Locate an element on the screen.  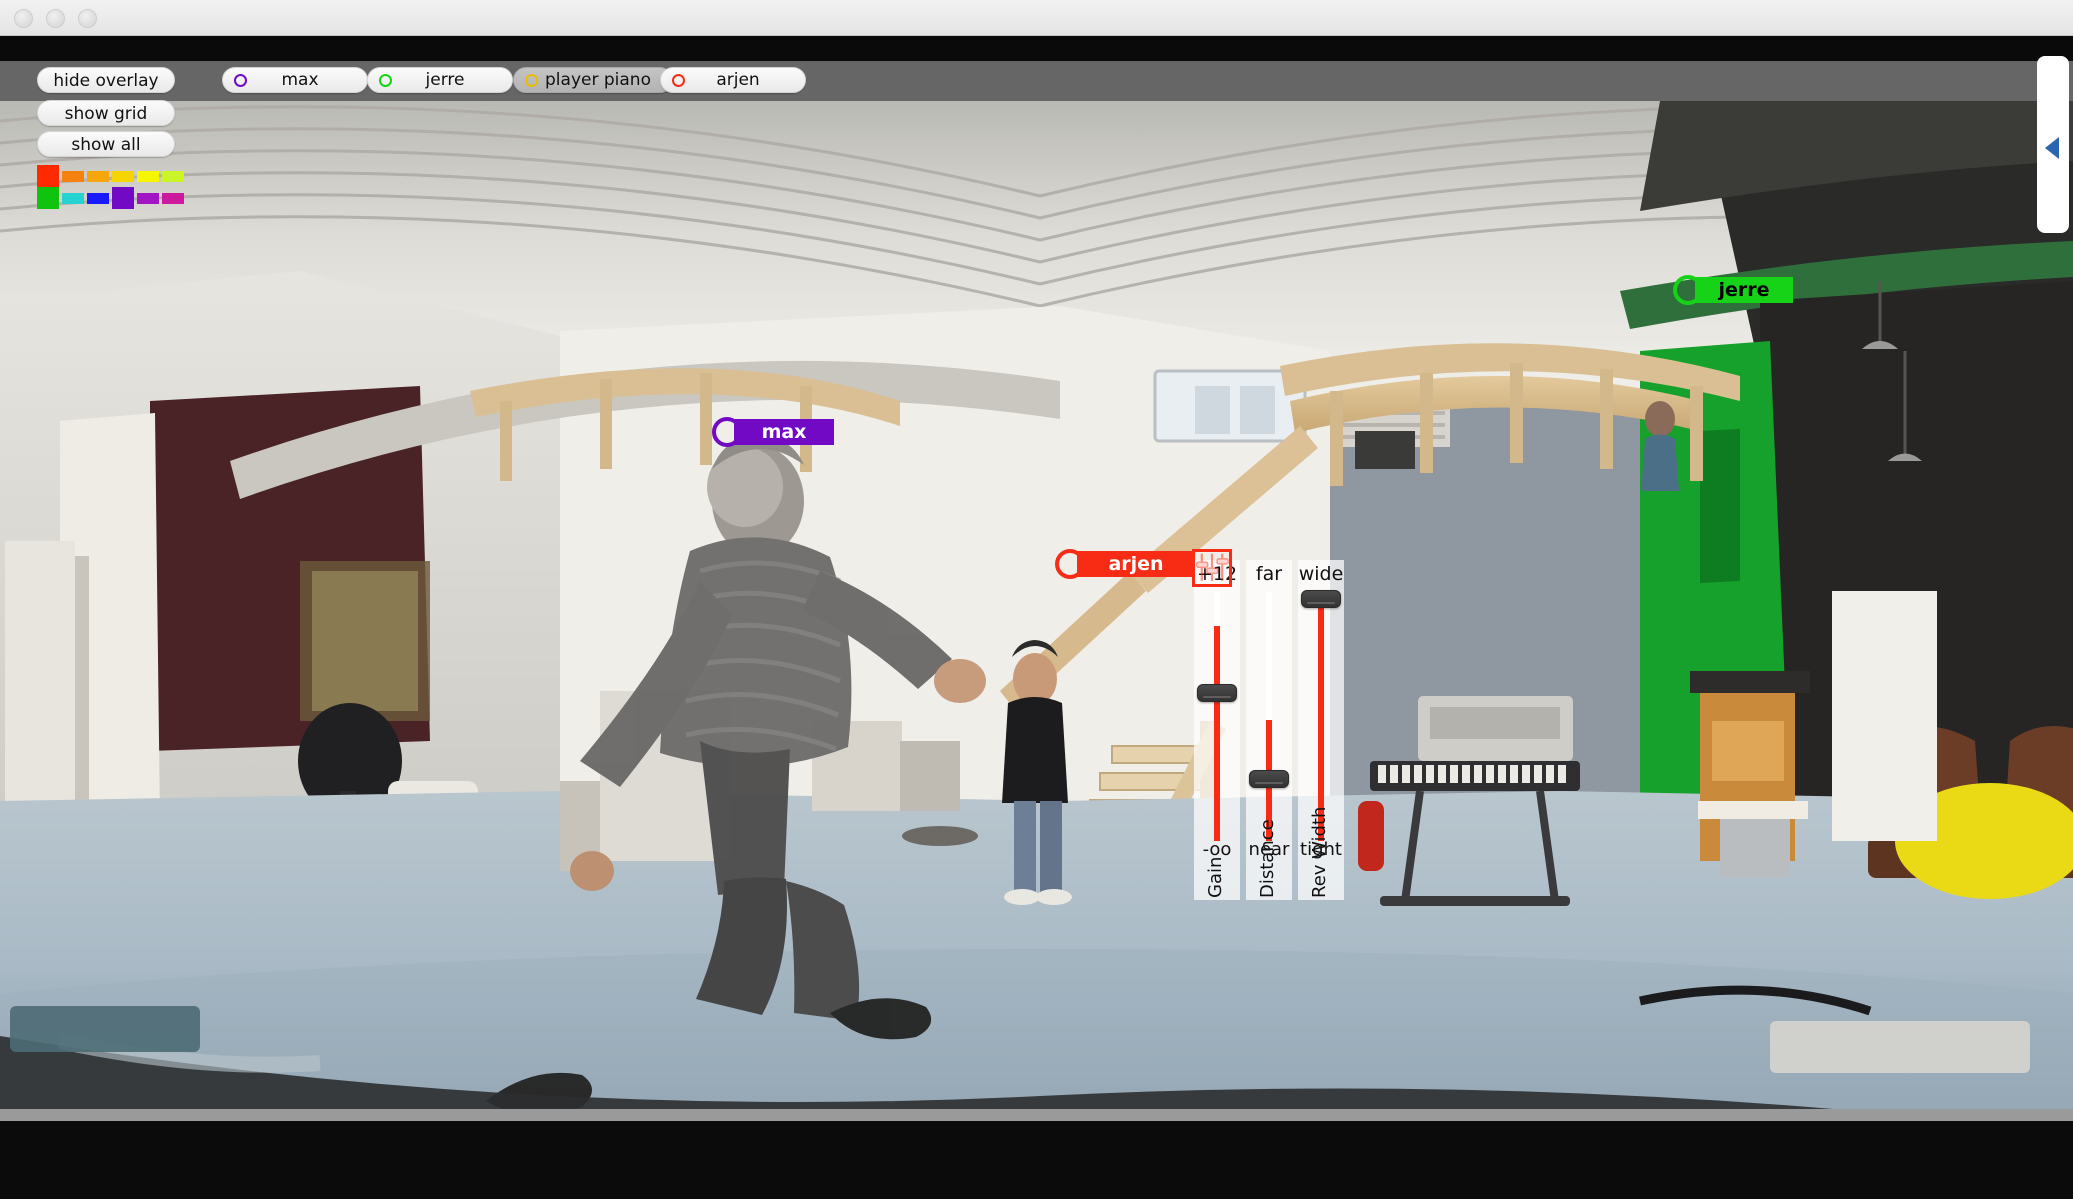
source-marker-max: max is located at coordinates (773, 432).